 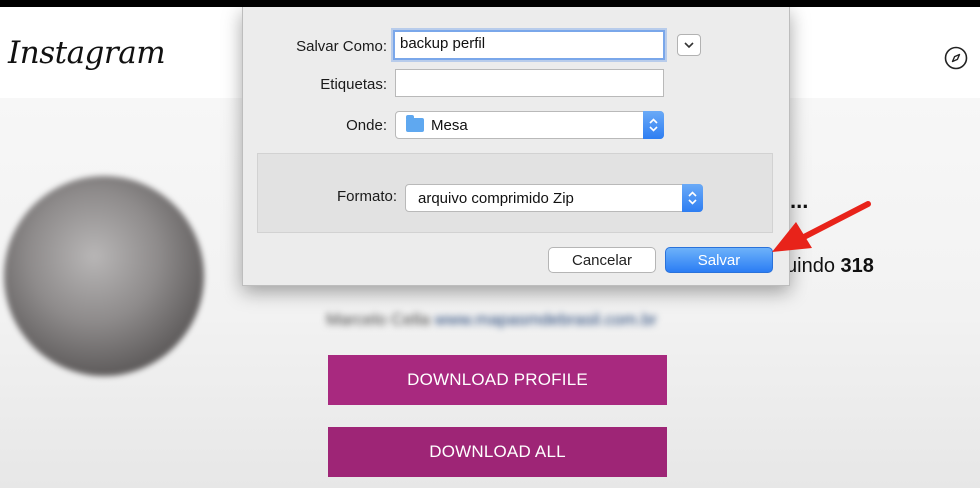 What do you see at coordinates (497, 452) in the screenshot?
I see `download-all-button: DOWNLOAD ALL` at bounding box center [497, 452].